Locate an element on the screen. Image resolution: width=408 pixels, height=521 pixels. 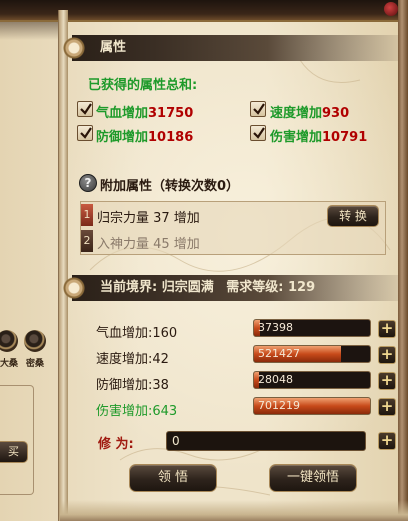
add-hp-button: + is located at coordinates (387, 329).